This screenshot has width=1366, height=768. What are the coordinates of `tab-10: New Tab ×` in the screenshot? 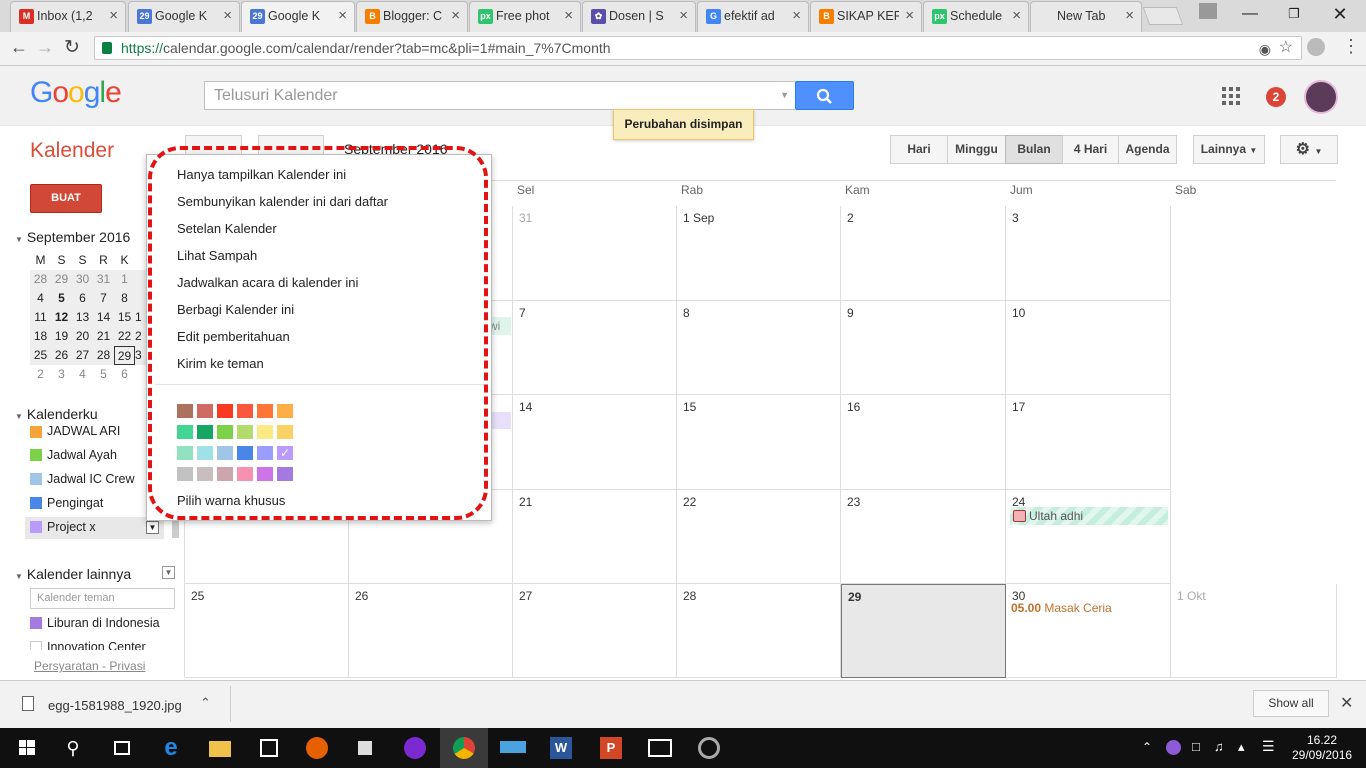 It's located at (1086, 16).